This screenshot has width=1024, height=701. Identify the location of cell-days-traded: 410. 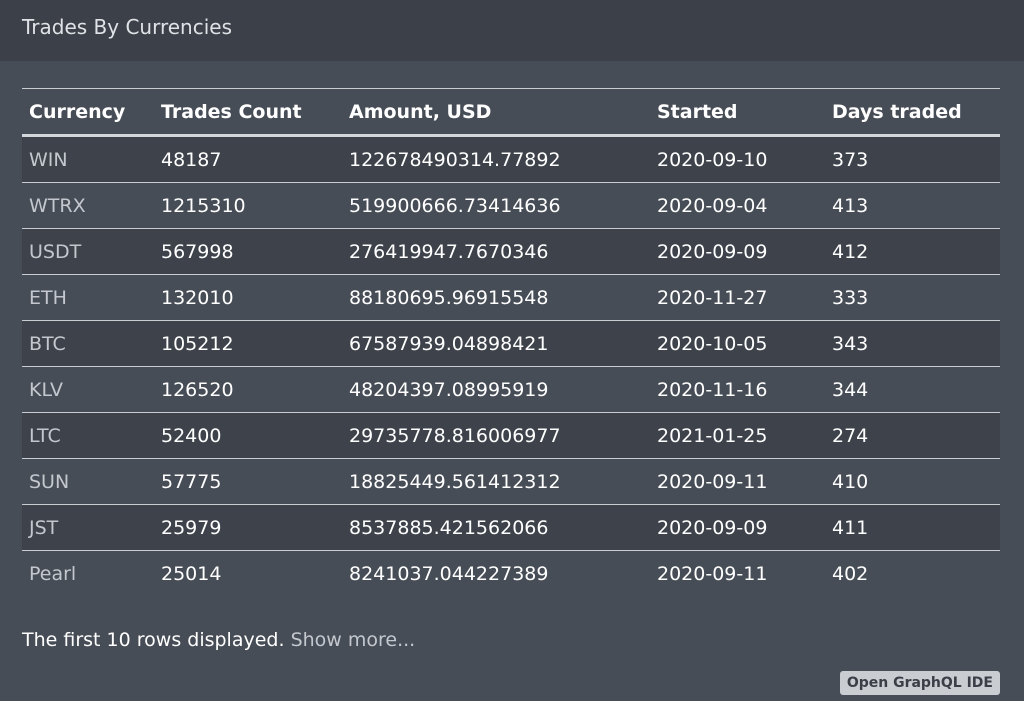
(912, 481).